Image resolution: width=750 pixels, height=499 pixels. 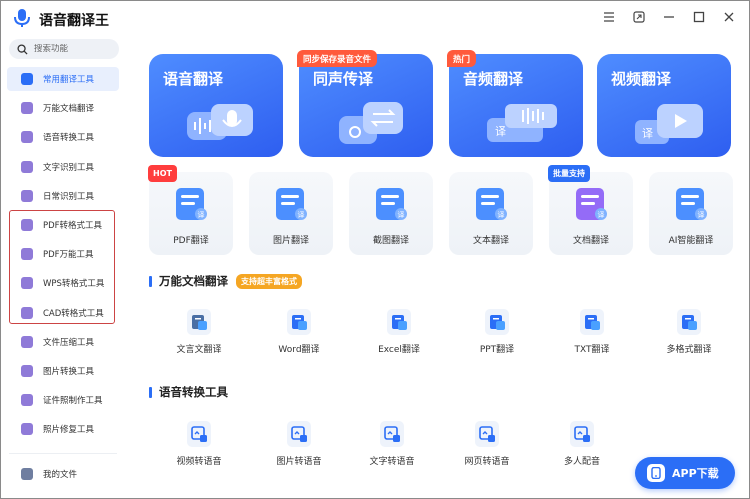 What do you see at coordinates (22, 18) in the screenshot?
I see `microphone-logo-icon` at bounding box center [22, 18].